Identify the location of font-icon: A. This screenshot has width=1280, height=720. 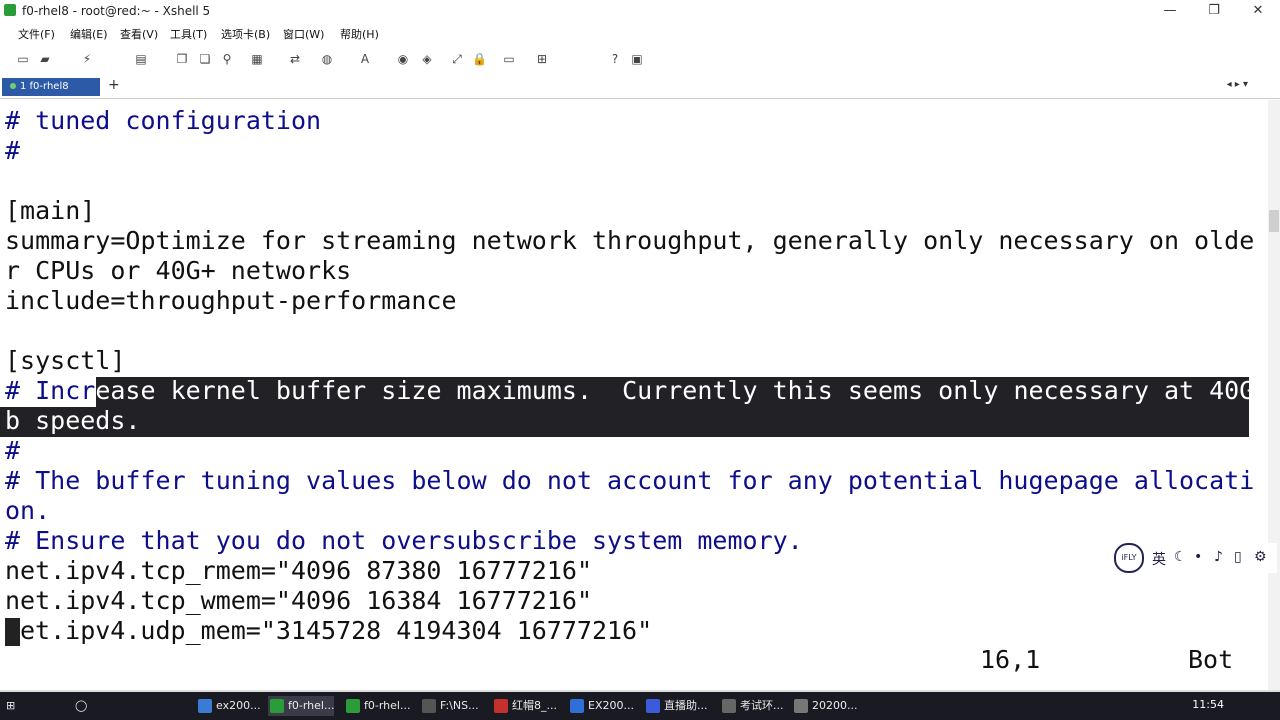
(365, 59).